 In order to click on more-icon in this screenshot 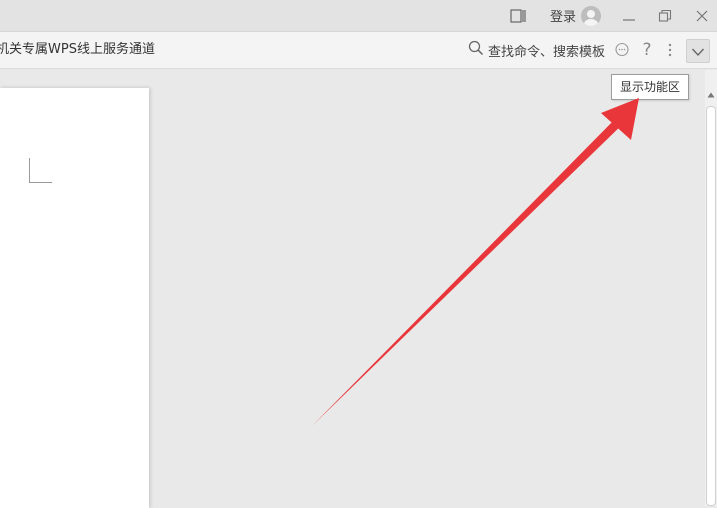, I will do `click(670, 50)`.